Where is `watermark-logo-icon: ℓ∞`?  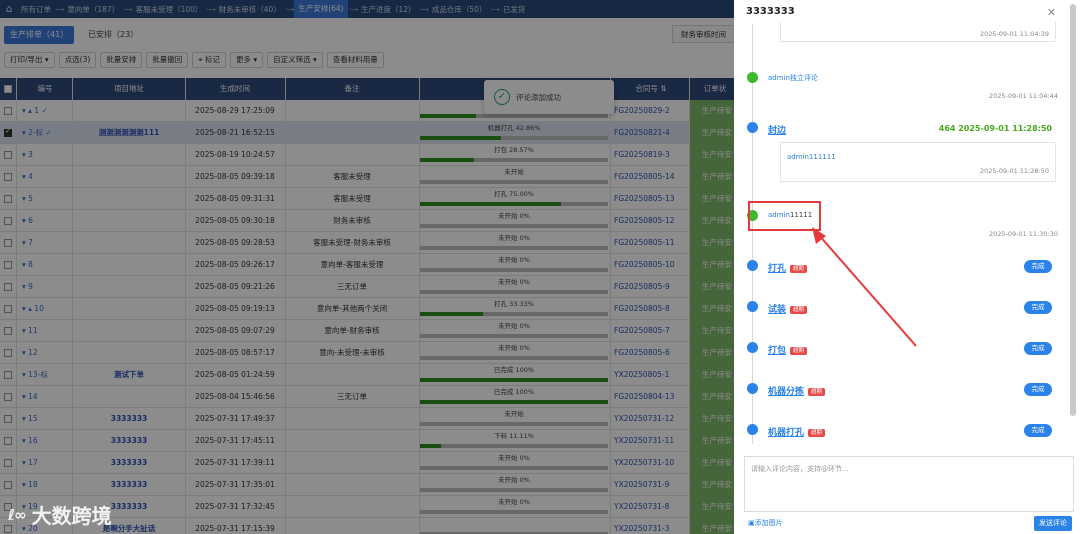
watermark-logo-icon: ℓ∞ is located at coordinates (17, 514).